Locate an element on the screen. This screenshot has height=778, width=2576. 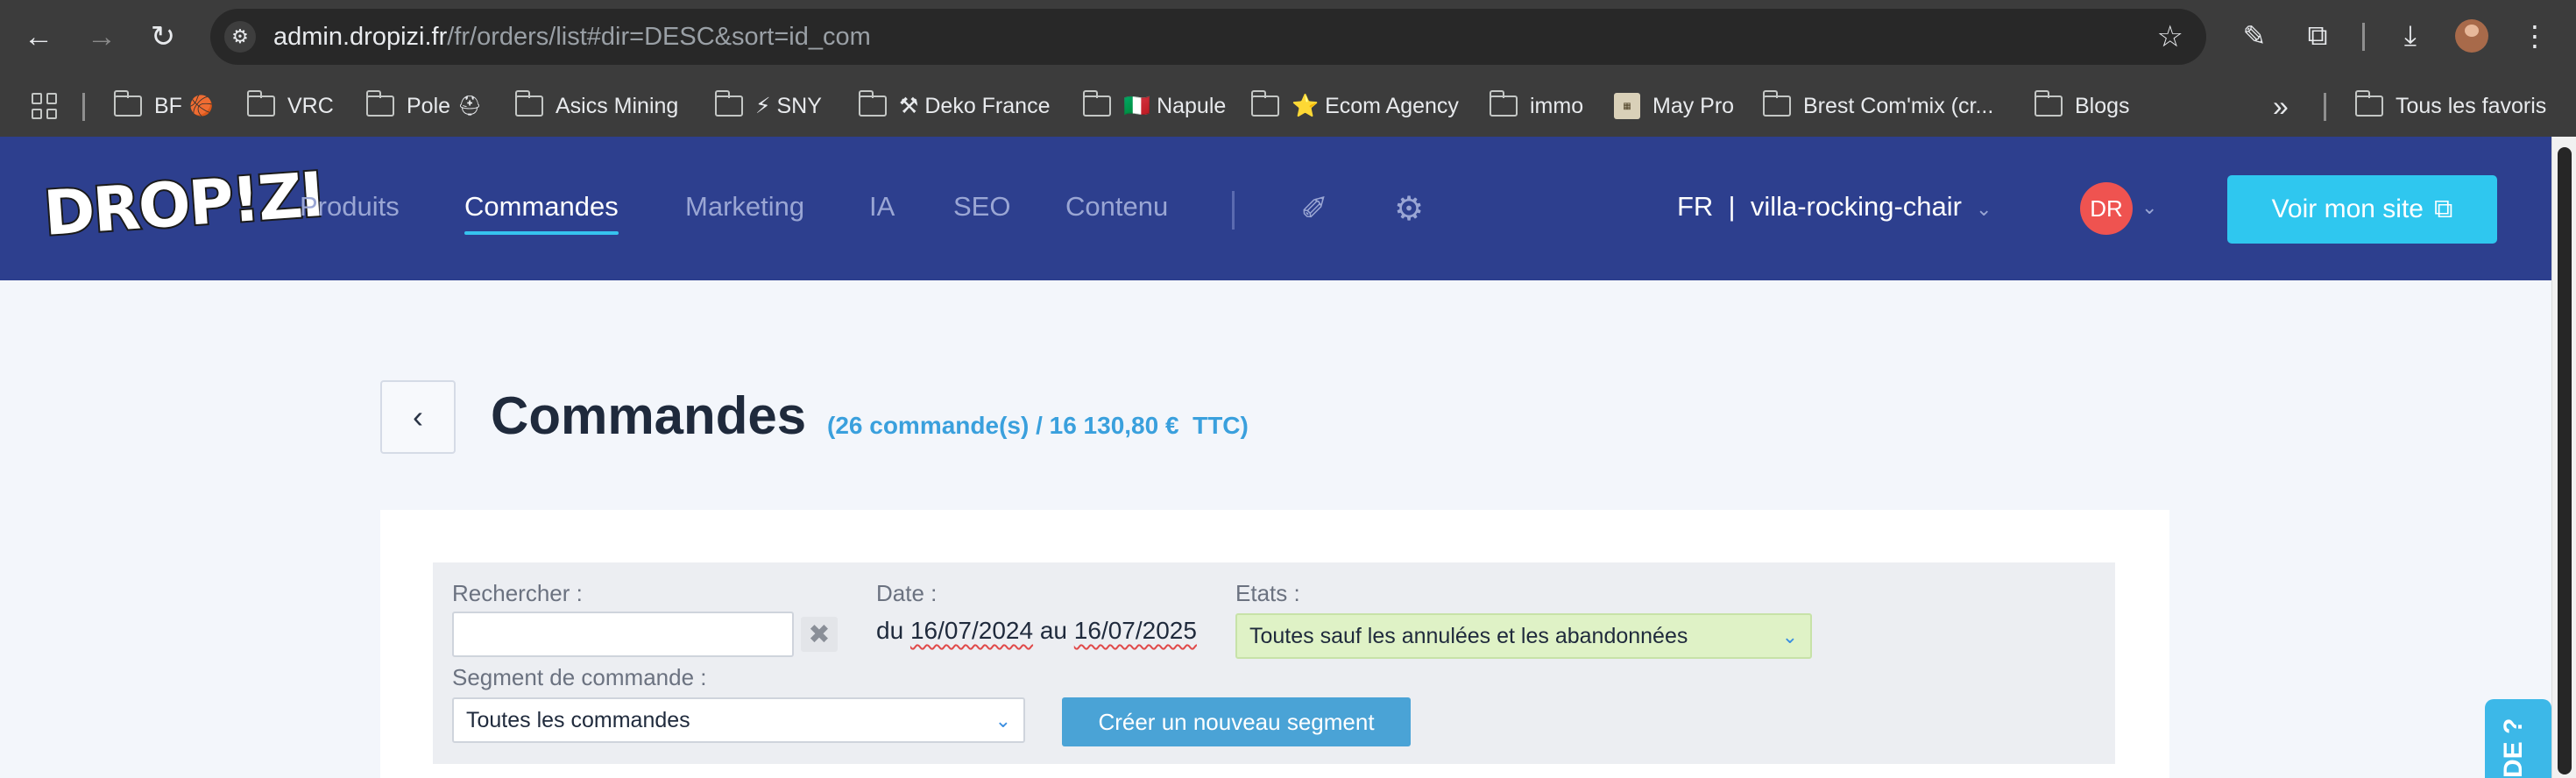
orders-summary: (26 commande(s) / 16 130,80 € TTC) is located at coordinates (1038, 425).